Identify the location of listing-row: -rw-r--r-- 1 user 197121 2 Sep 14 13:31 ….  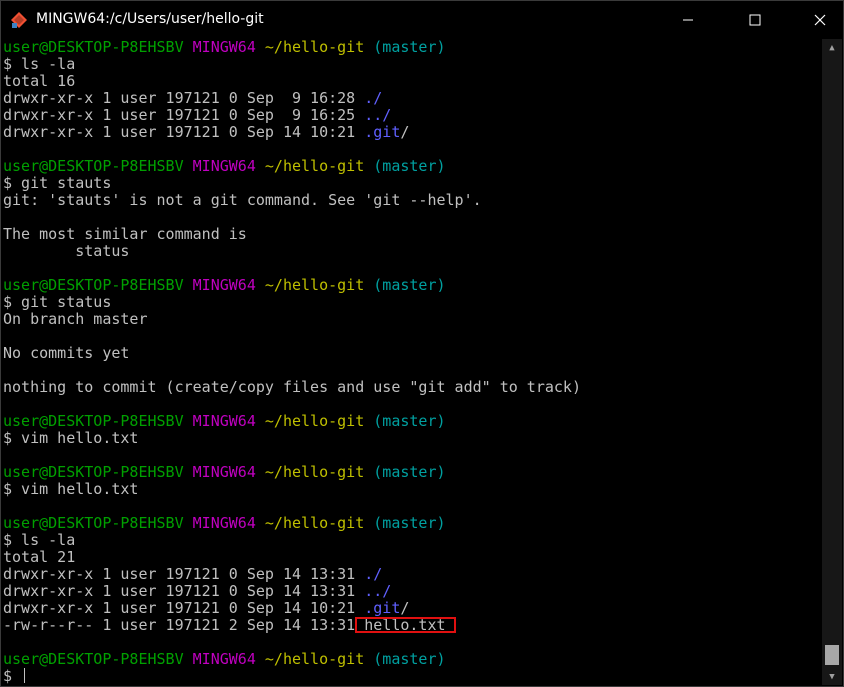
(412, 625).